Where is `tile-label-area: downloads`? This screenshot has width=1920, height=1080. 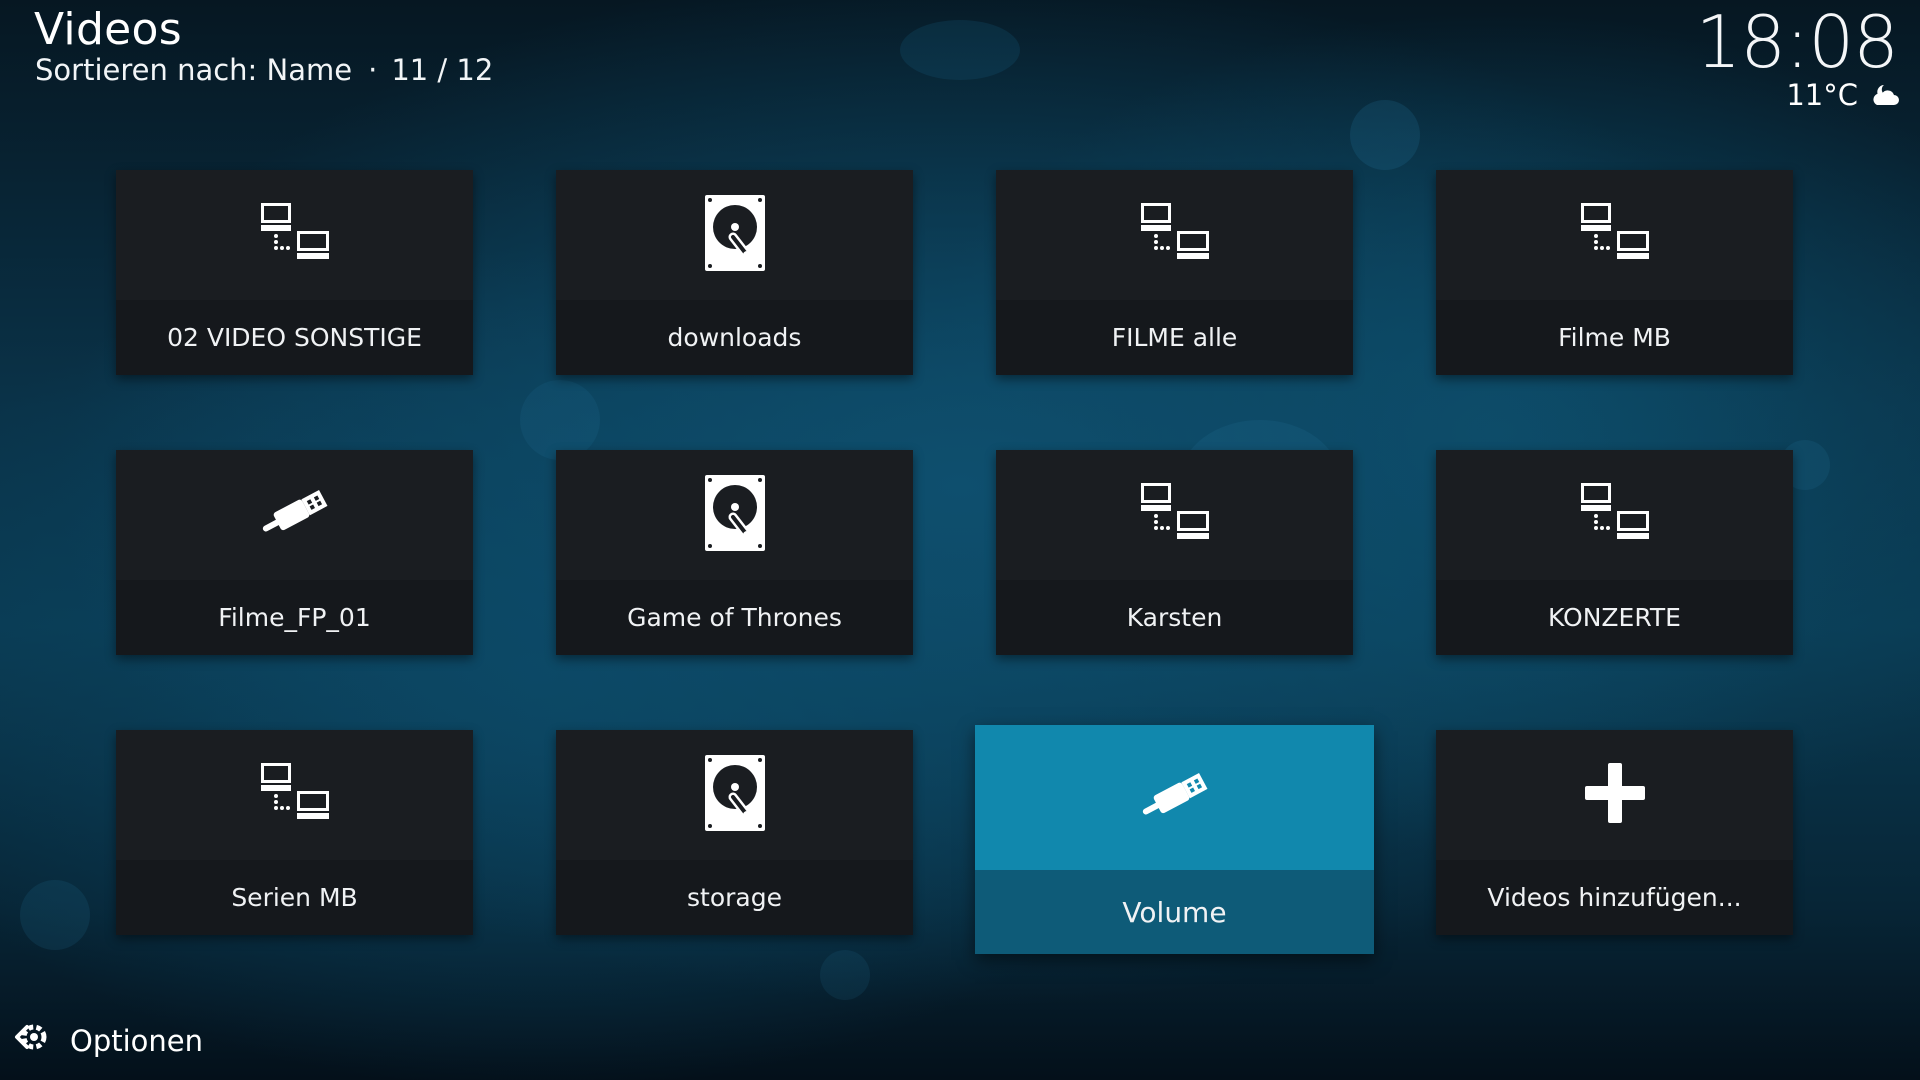
tile-label-area: downloads is located at coordinates (734, 337).